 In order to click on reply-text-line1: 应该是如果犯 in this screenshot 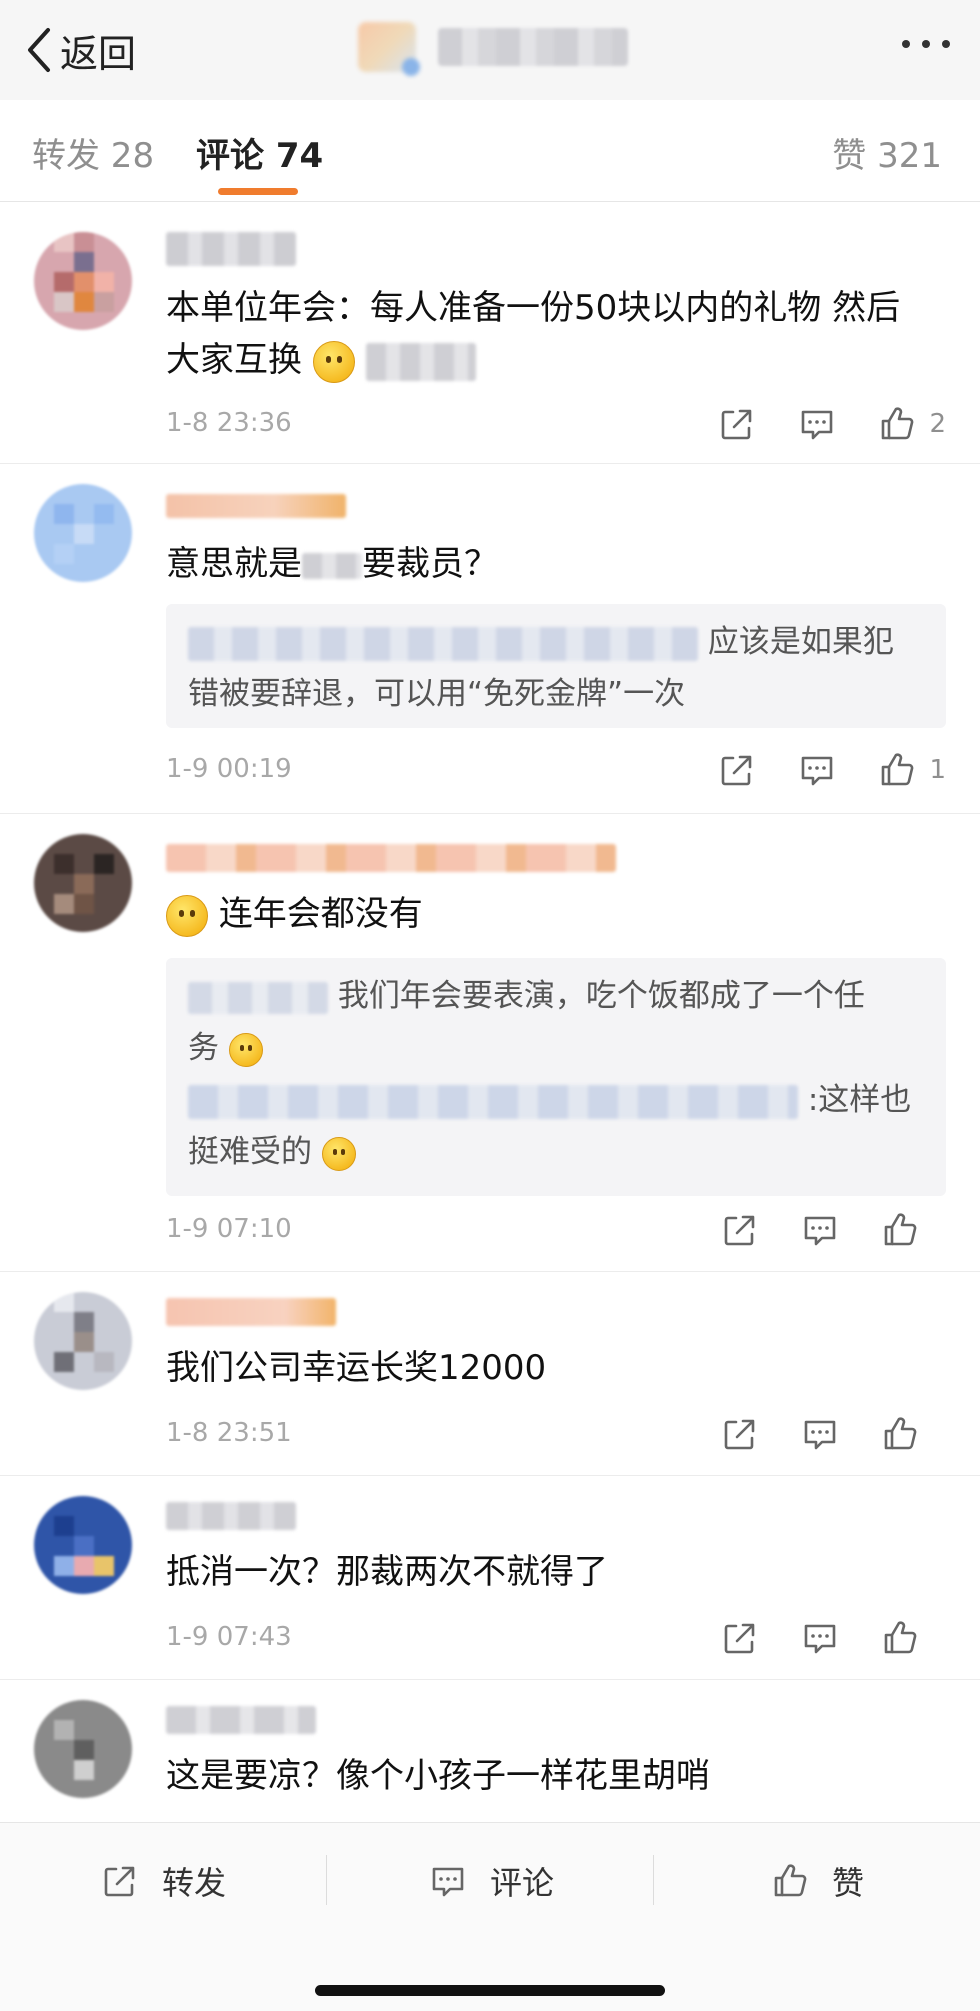, I will do `click(800, 642)`.